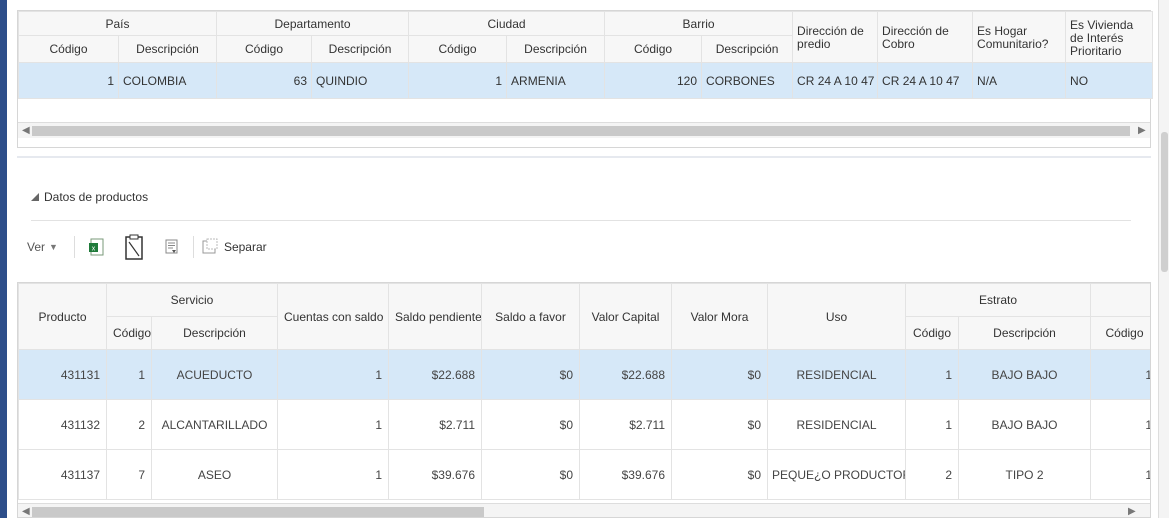 This screenshot has width=1169, height=518. I want to click on header-estrato-codigo: Código, so click(932, 333).